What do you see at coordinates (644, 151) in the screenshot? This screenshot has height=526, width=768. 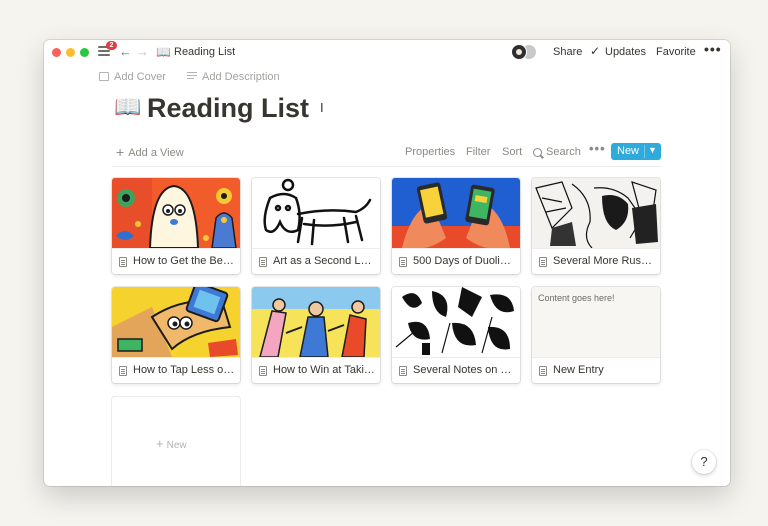 I see `new-button-divider` at bounding box center [644, 151].